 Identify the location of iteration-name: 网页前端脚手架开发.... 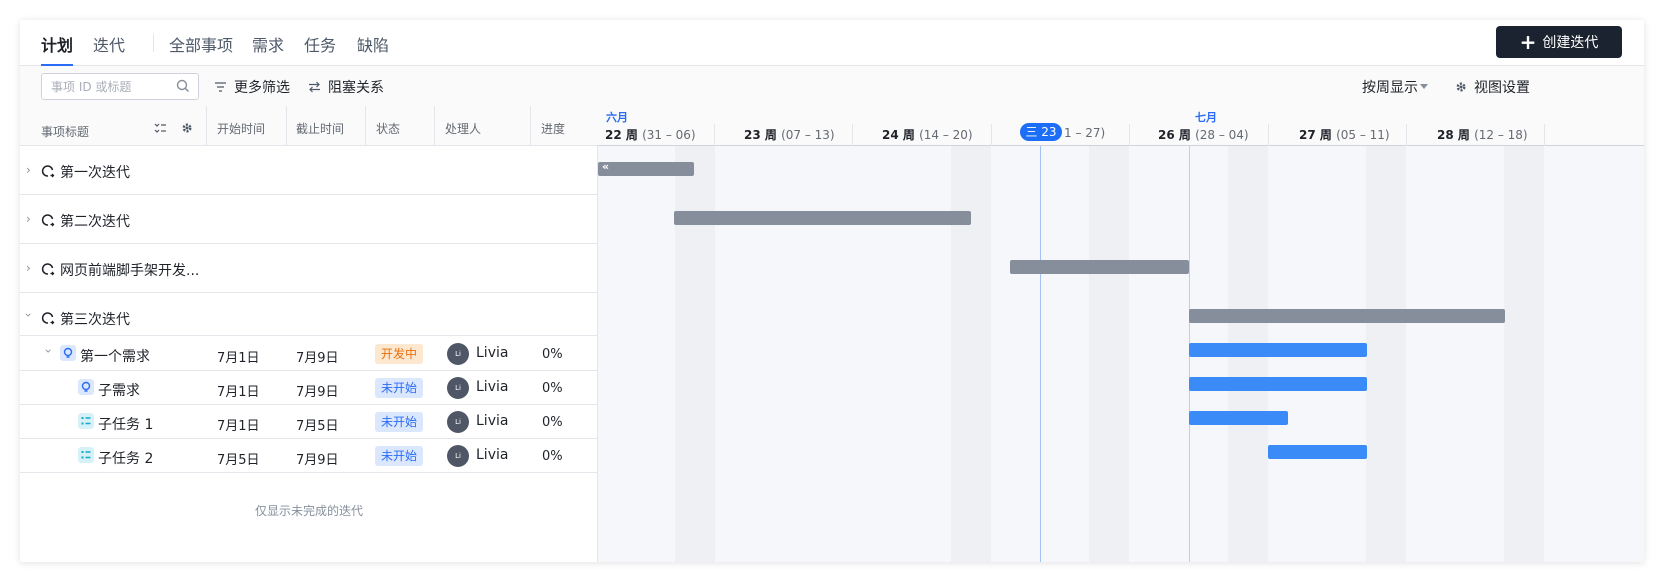
(130, 271).